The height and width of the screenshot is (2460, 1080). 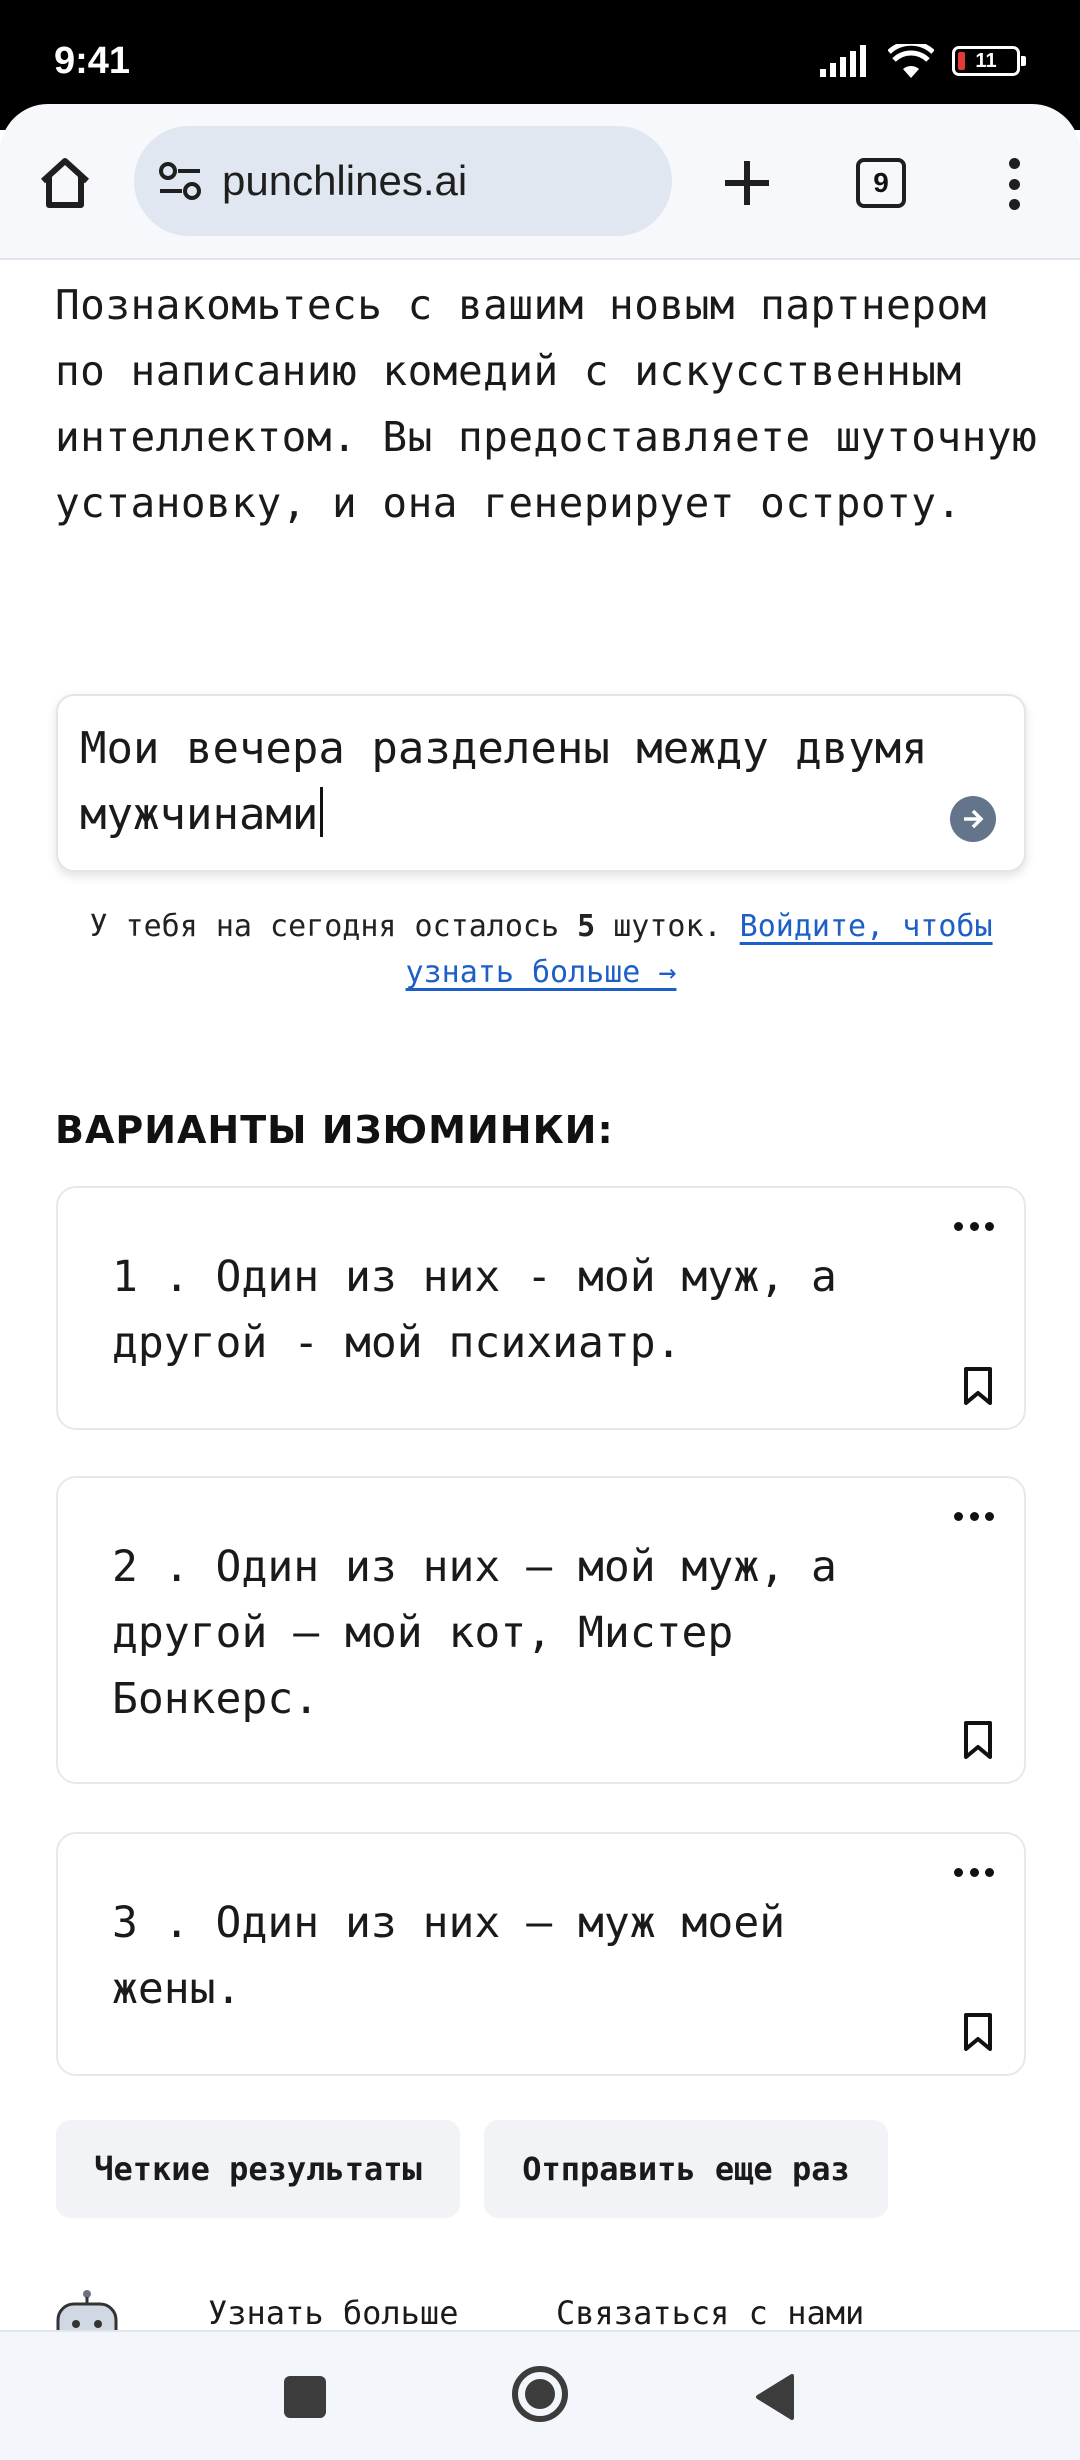 What do you see at coordinates (92, 61) in the screenshot?
I see `status-time: 9:41` at bounding box center [92, 61].